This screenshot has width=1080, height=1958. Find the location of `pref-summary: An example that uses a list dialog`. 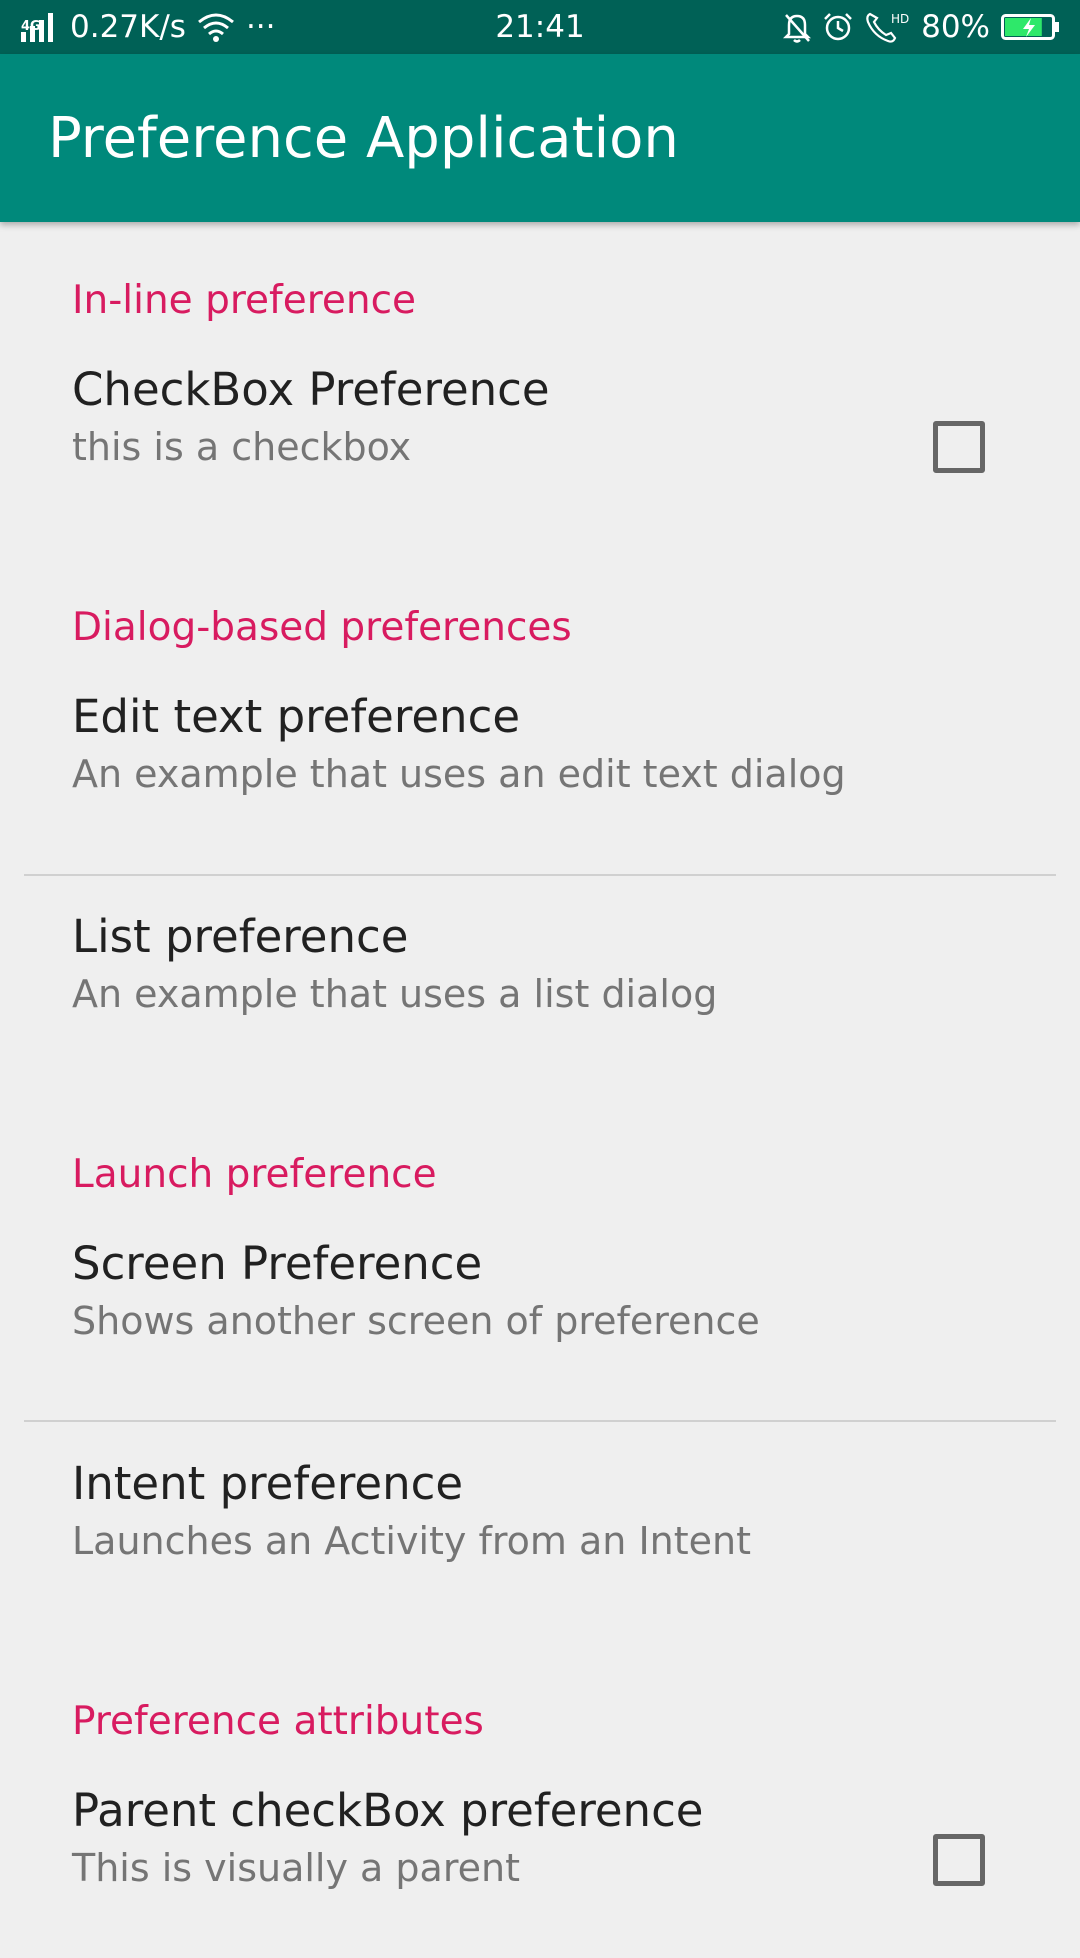

pref-summary: An example that uses a list dialog is located at coordinates (395, 994).